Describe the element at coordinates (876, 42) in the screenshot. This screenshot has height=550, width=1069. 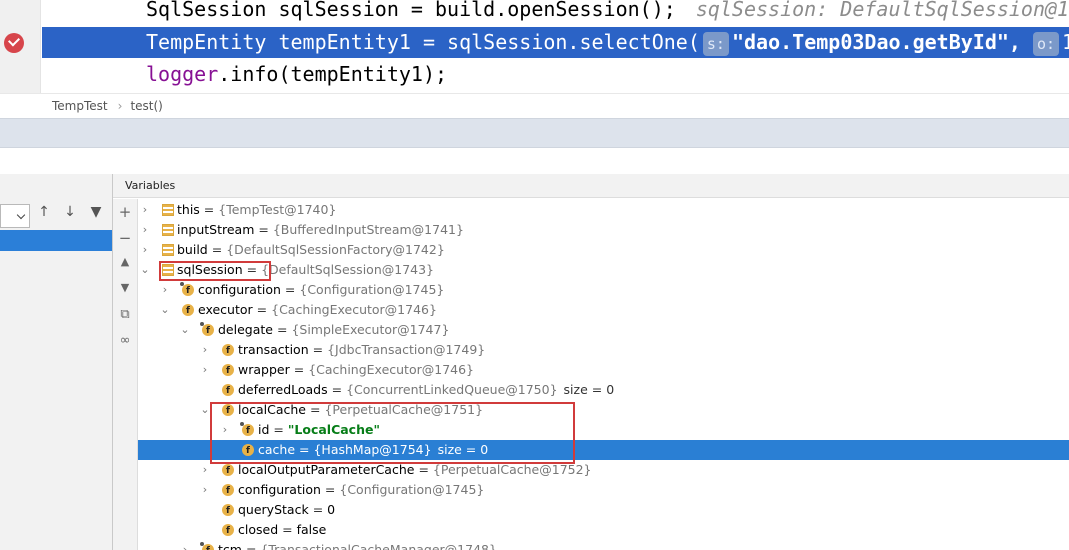
I see `string-literal: "dao.Temp03Dao.getById",` at that location.